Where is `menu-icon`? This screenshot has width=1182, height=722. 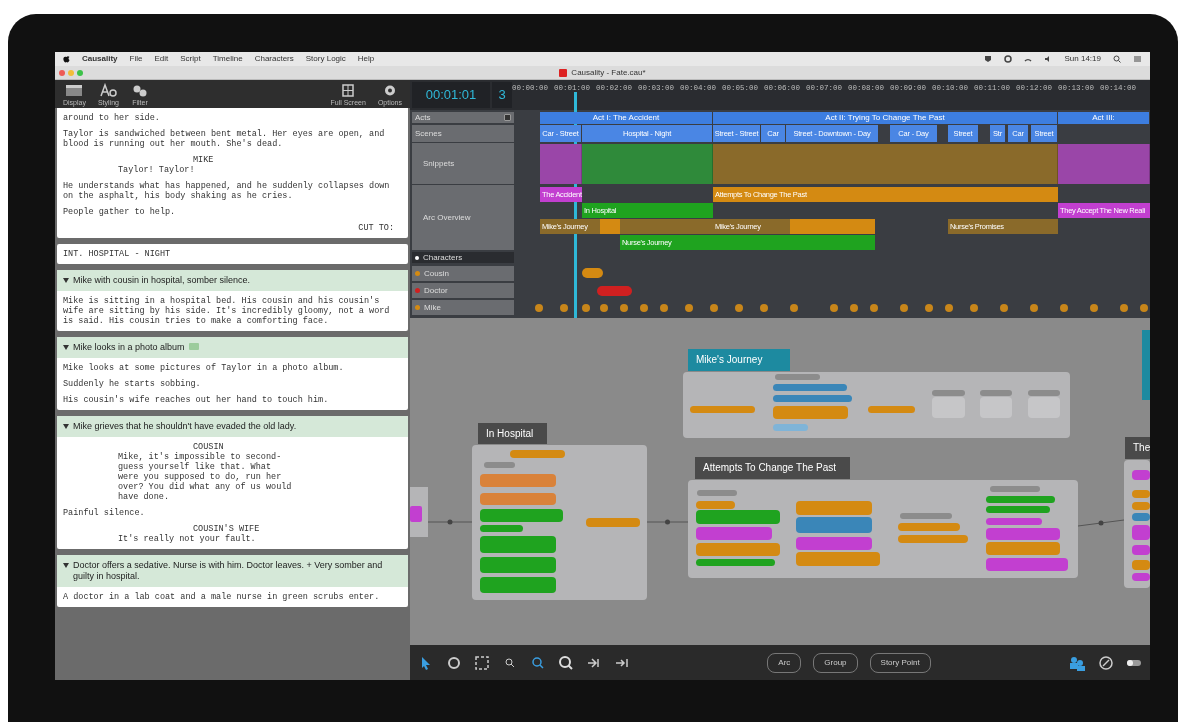
menu-icon is located at coordinates (1137, 59).